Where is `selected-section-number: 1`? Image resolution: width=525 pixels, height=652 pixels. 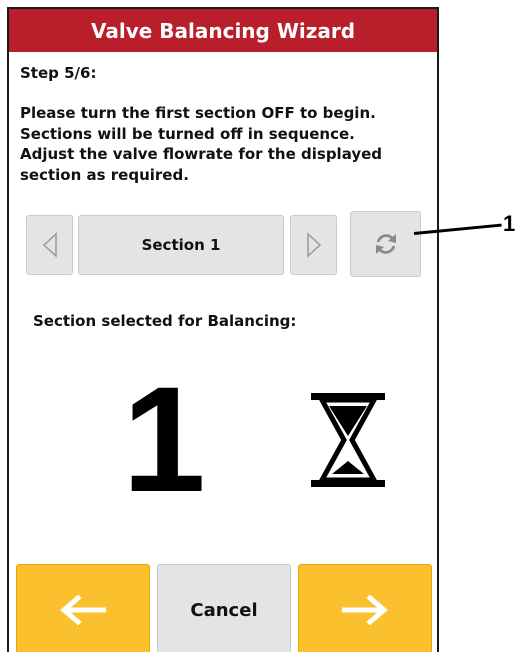 selected-section-number: 1 is located at coordinates (164, 439).